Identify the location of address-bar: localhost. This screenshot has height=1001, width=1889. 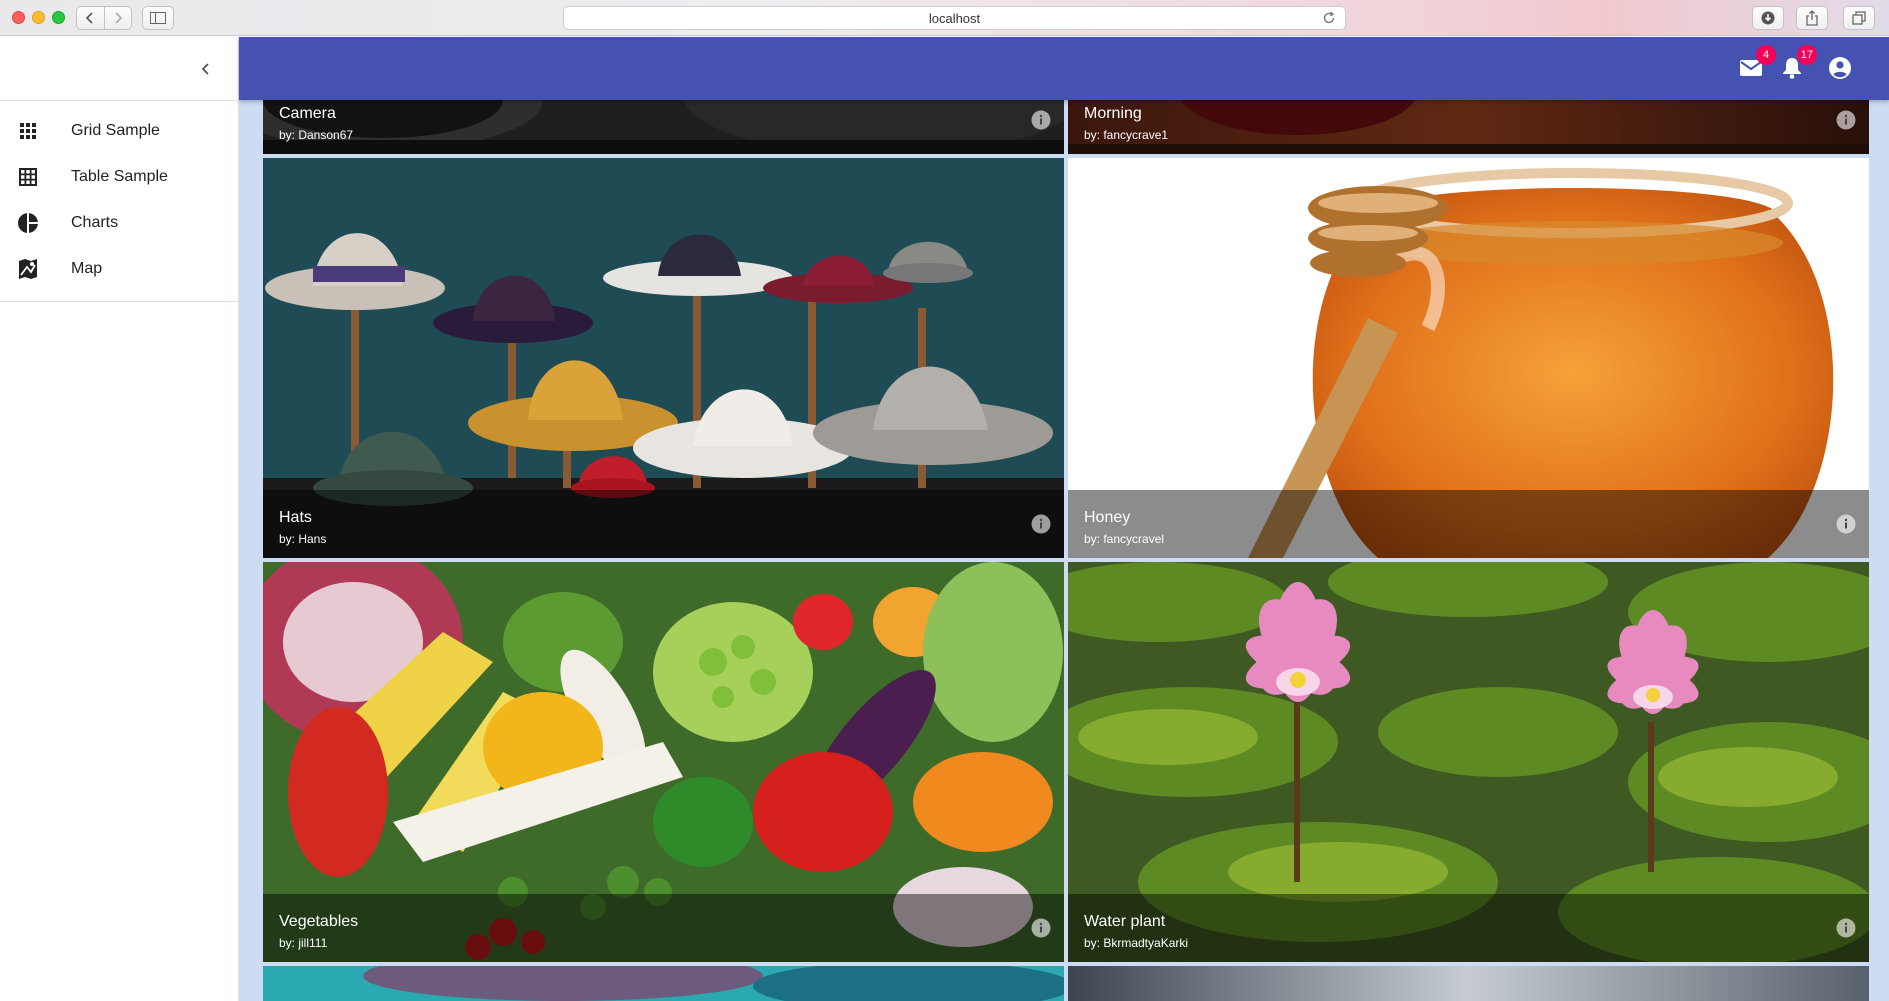
(954, 18).